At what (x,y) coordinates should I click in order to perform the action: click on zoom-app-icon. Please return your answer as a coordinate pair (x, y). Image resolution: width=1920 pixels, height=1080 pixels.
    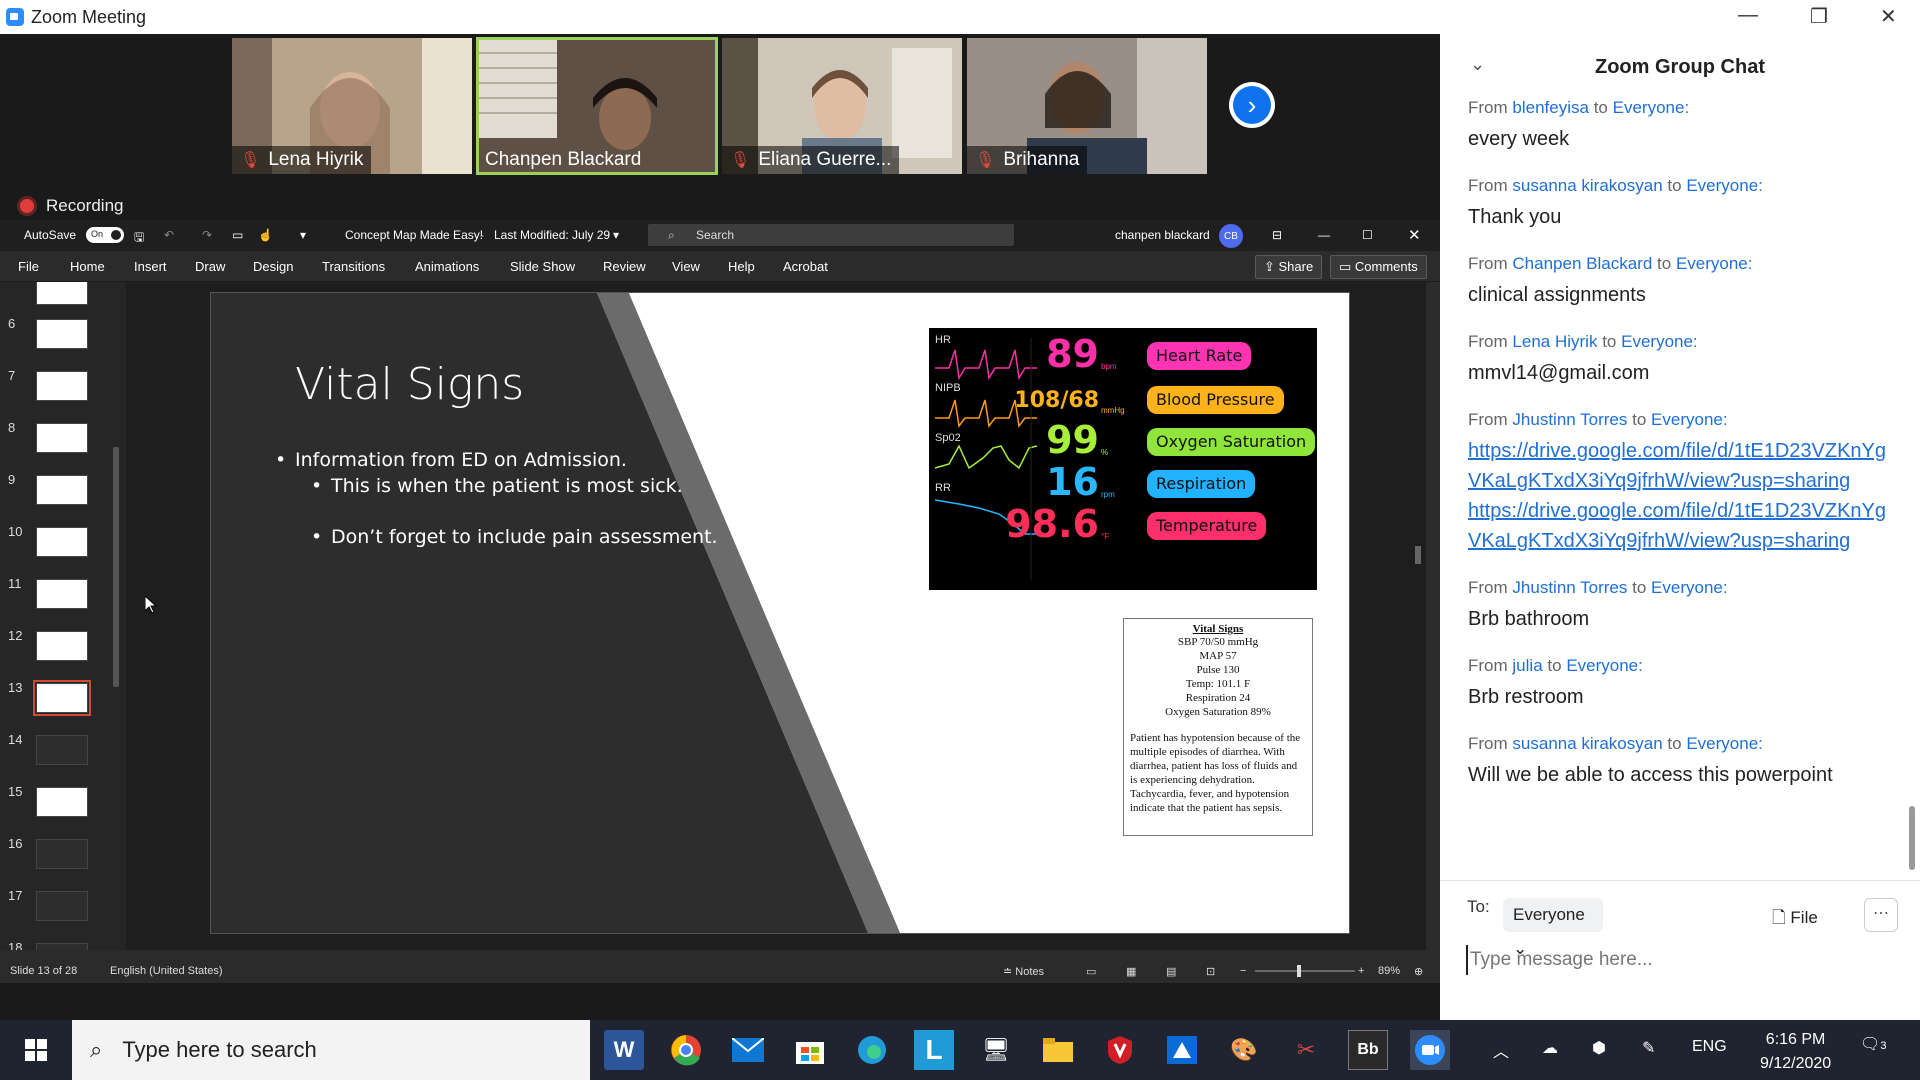
    Looking at the image, I should click on (1430, 1050).